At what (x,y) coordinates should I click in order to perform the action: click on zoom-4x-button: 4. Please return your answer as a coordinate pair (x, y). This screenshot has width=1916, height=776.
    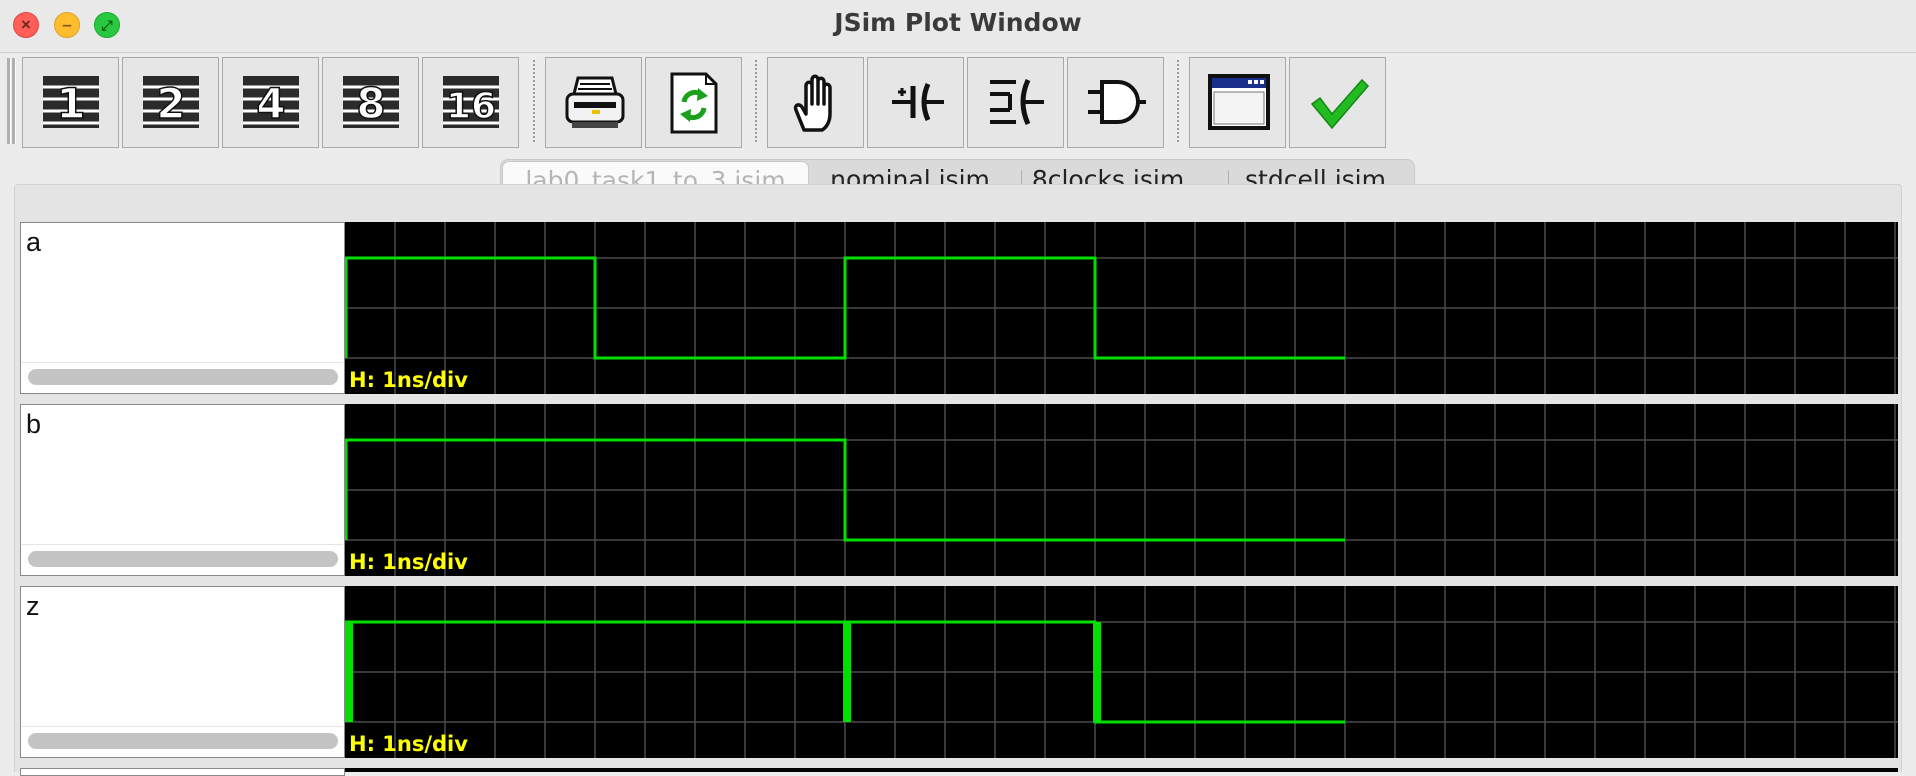
    Looking at the image, I should click on (270, 102).